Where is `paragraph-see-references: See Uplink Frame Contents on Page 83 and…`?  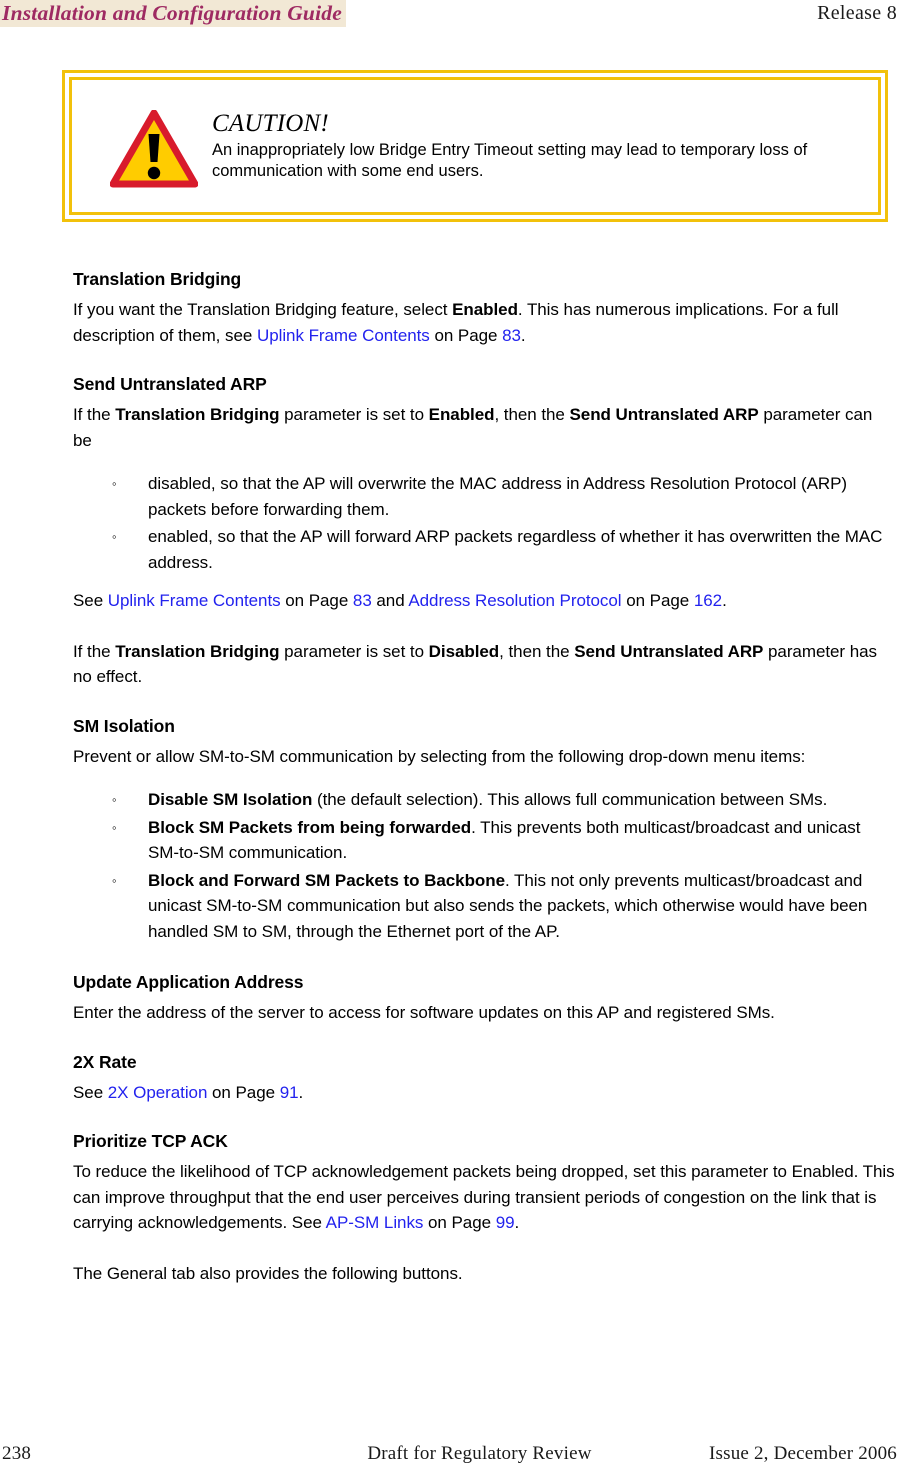 paragraph-see-references: See Uplink Frame Contents on Page 83 and… is located at coordinates (484, 601).